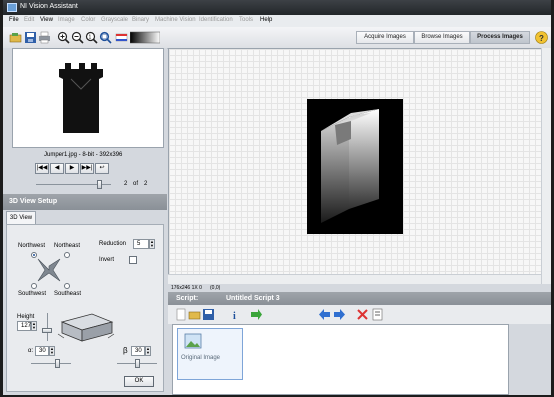 This screenshot has height=397, width=554. I want to click on script-header: Script: Untitled Script 3, so click(359, 298).